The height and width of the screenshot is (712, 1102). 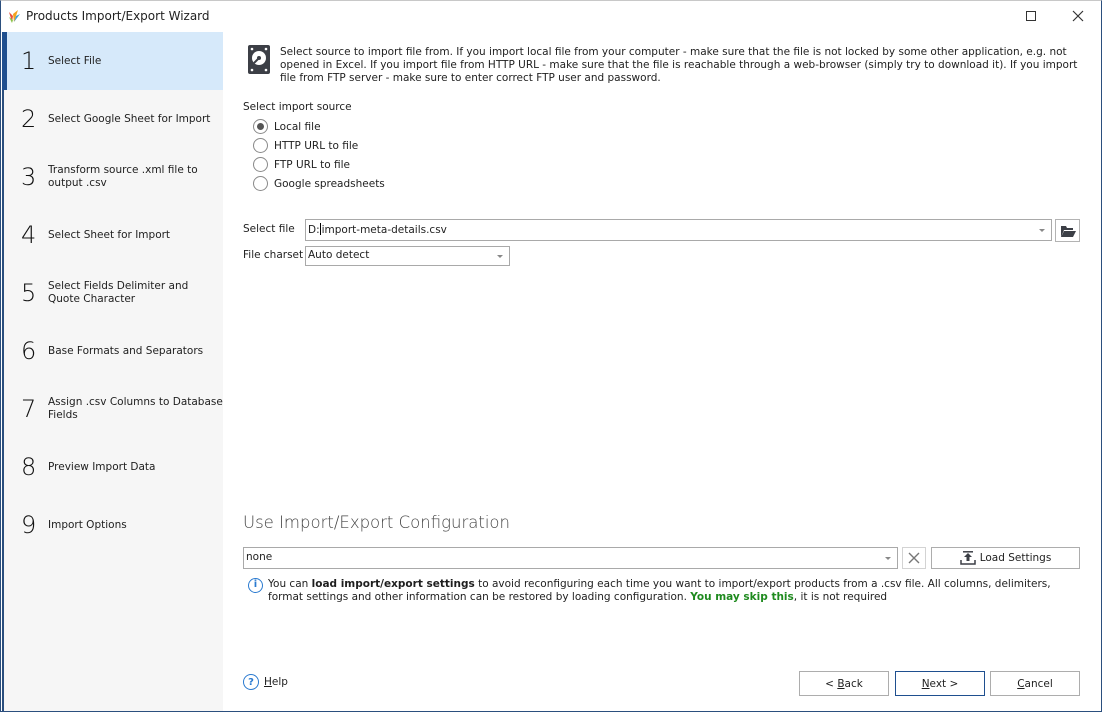 I want to click on step-select-sheet: 4 Select Sheet for Import, so click(x=113, y=235).